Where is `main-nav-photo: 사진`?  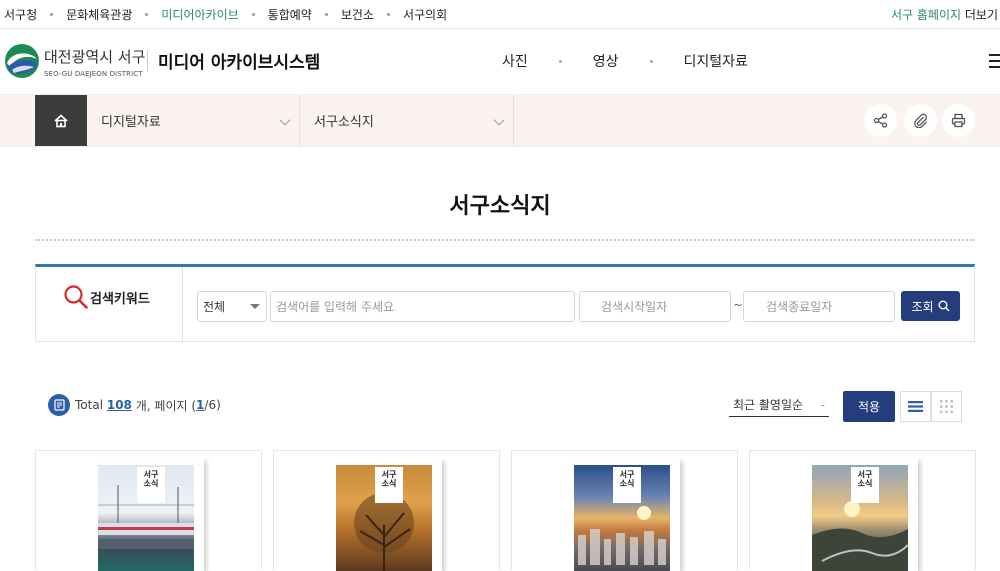
main-nav-photo: 사진 is located at coordinates (515, 61).